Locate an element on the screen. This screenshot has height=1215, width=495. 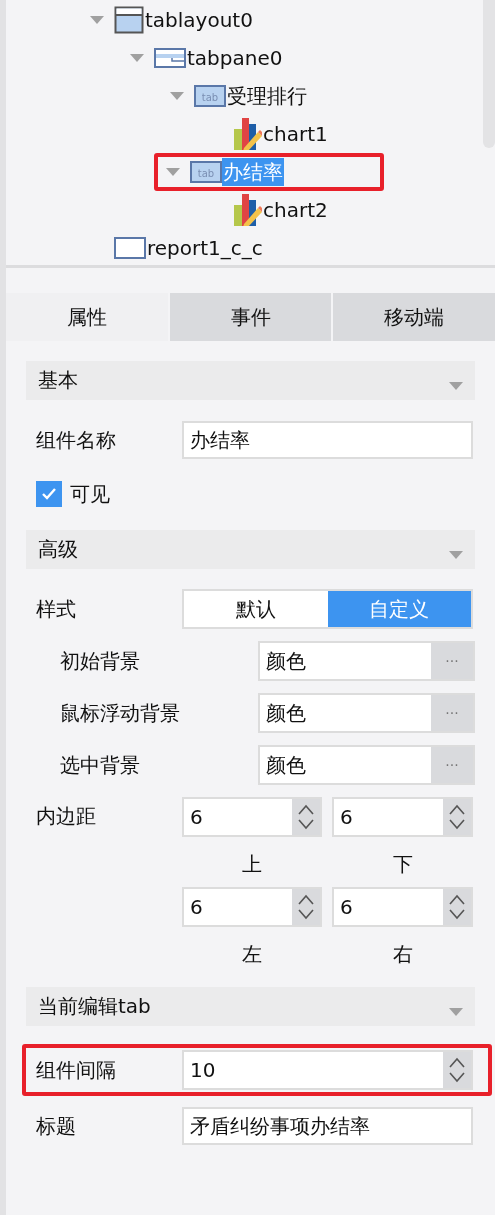
field-caption: 下 is located at coordinates (402, 864).